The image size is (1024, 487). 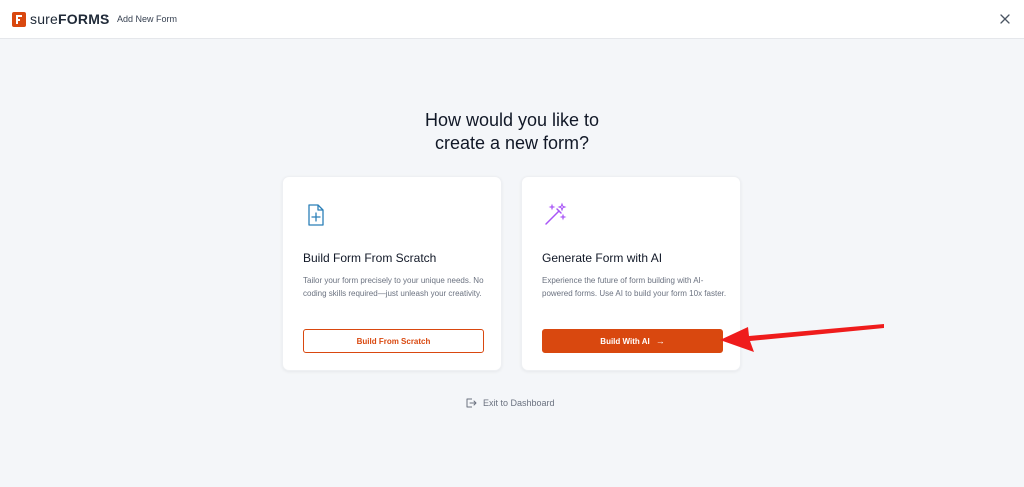 What do you see at coordinates (316, 215) in the screenshot?
I see `file-plus-icon` at bounding box center [316, 215].